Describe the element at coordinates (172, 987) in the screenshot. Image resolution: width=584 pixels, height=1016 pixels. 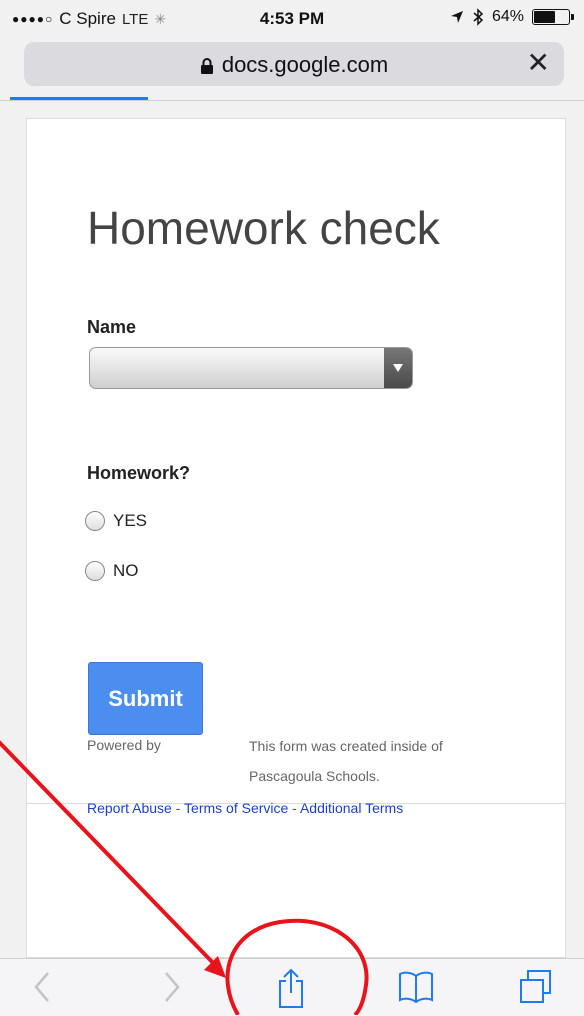
I see `forward-icon` at that location.